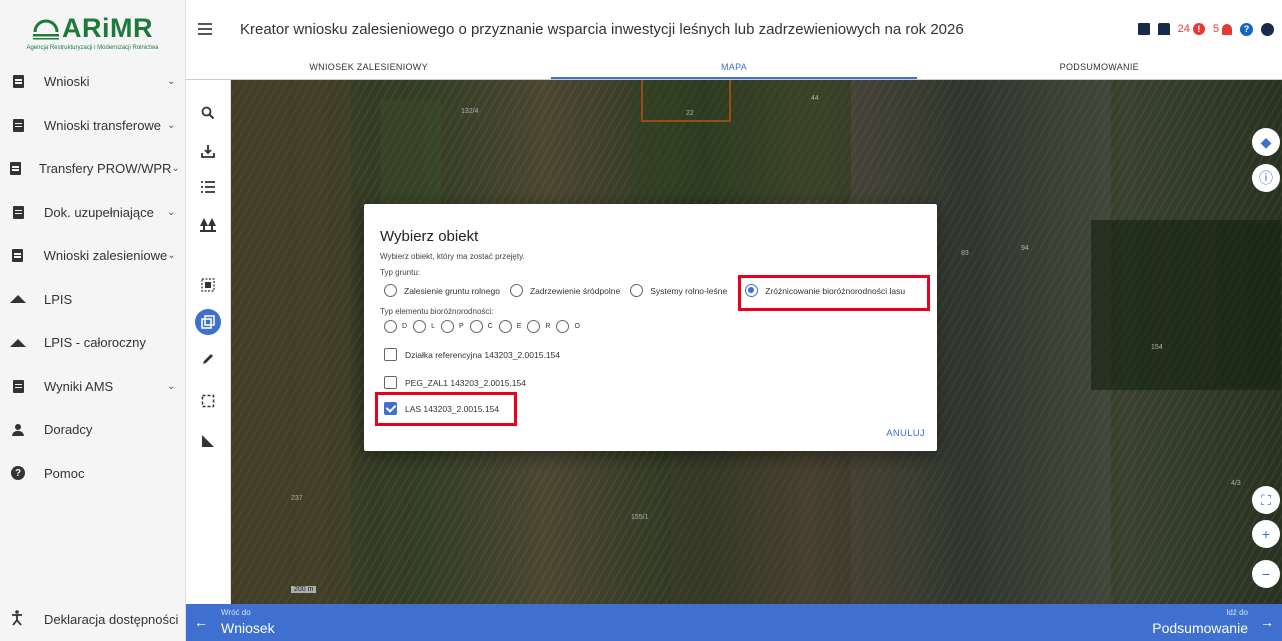 The width and height of the screenshot is (1282, 641). Describe the element at coordinates (92, 82) in the screenshot. I see `sidebar-item-wnioski: Wnioski ⌄` at that location.